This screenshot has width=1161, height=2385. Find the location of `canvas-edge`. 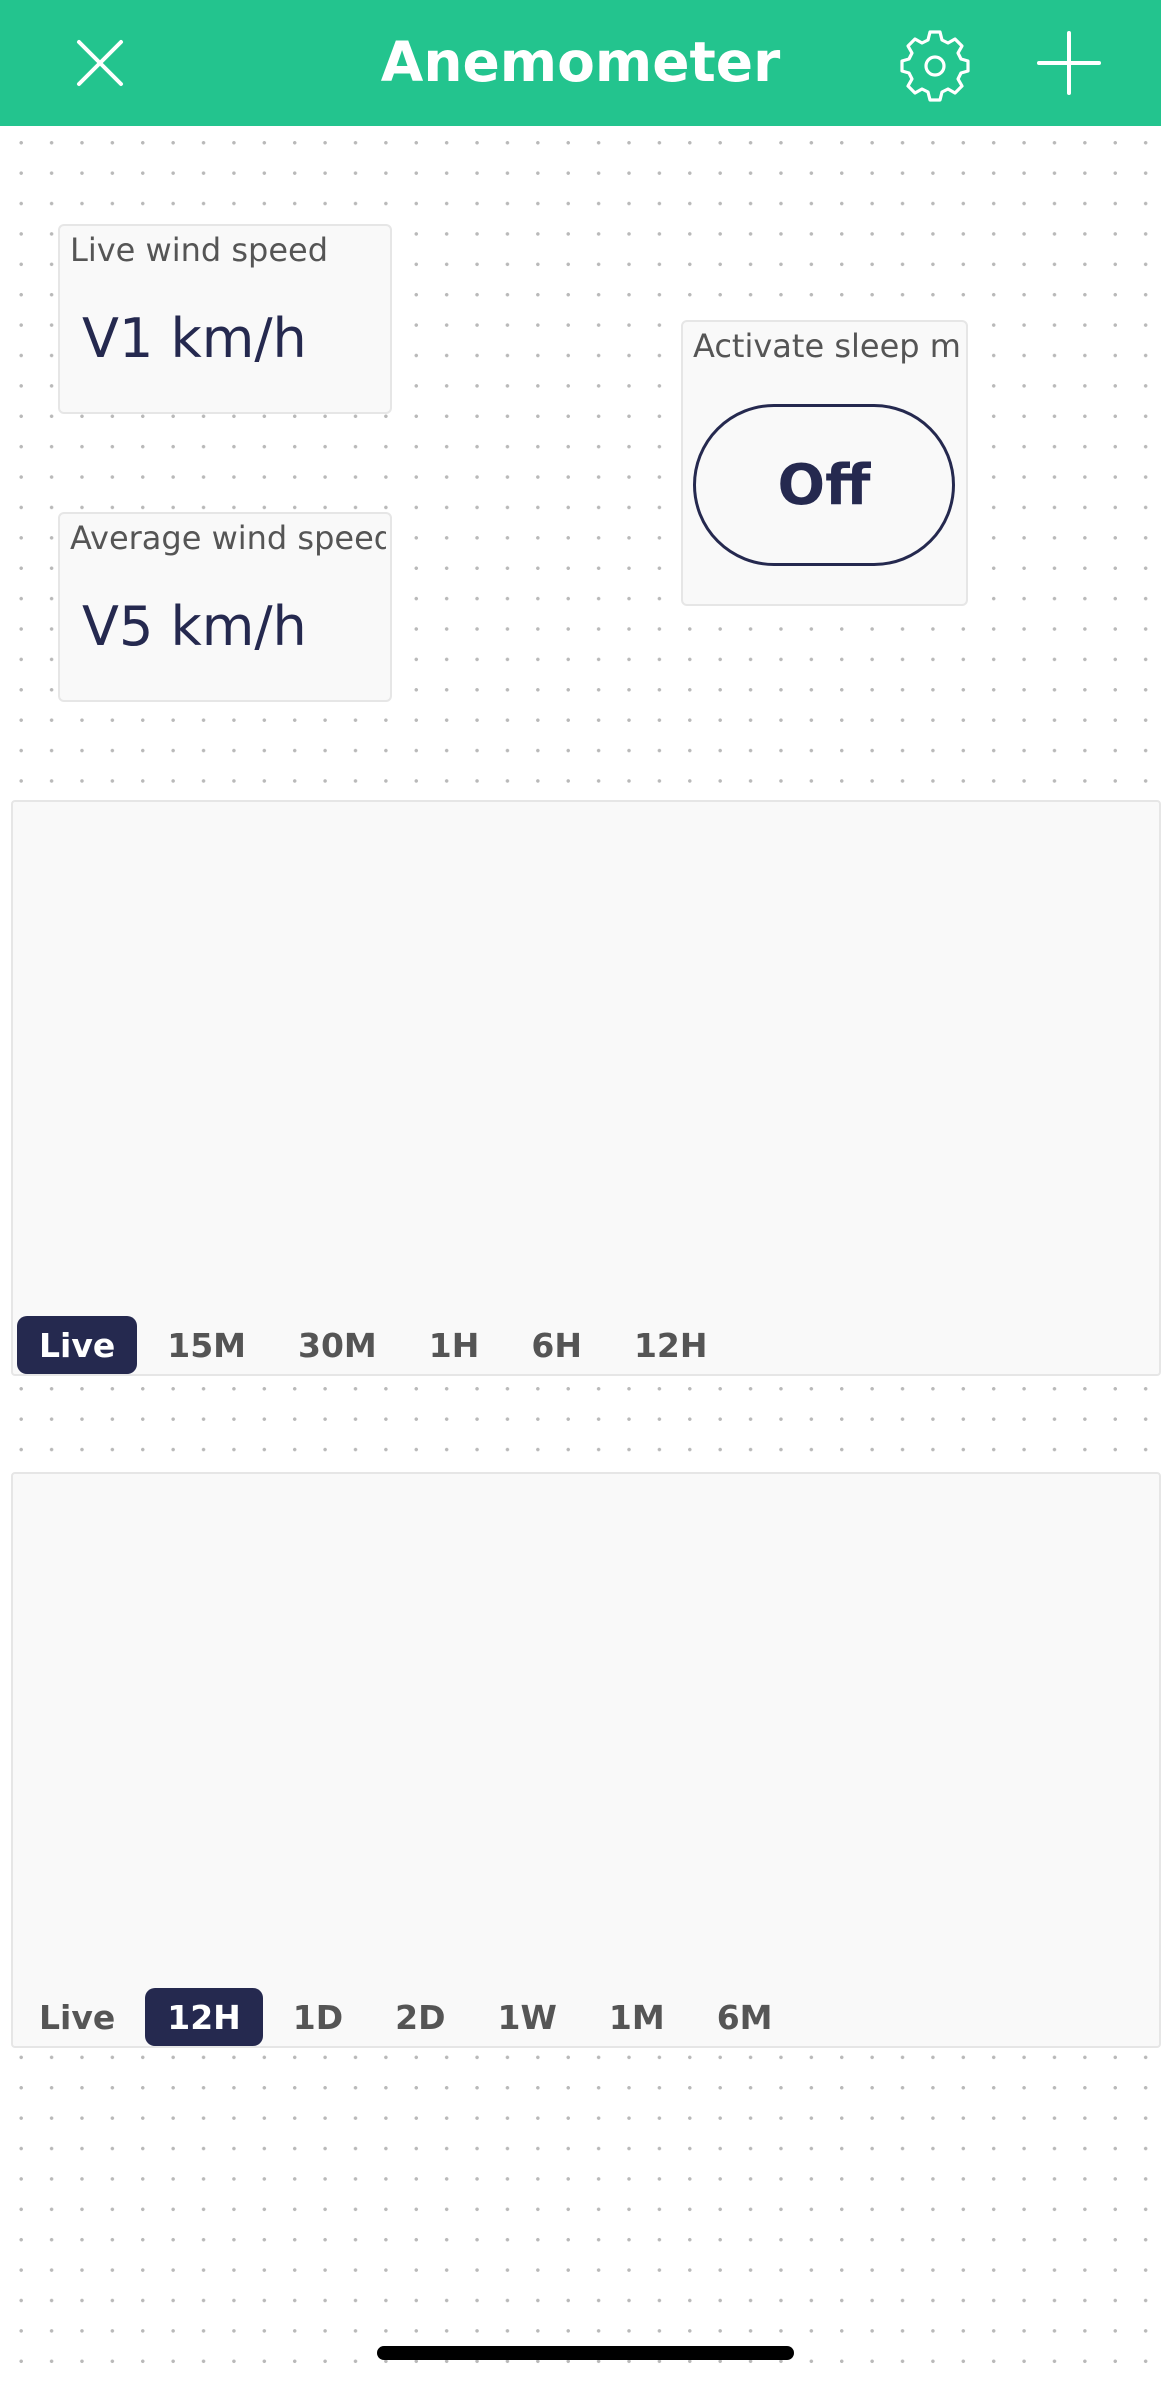

canvas-edge is located at coordinates (4, 1255).